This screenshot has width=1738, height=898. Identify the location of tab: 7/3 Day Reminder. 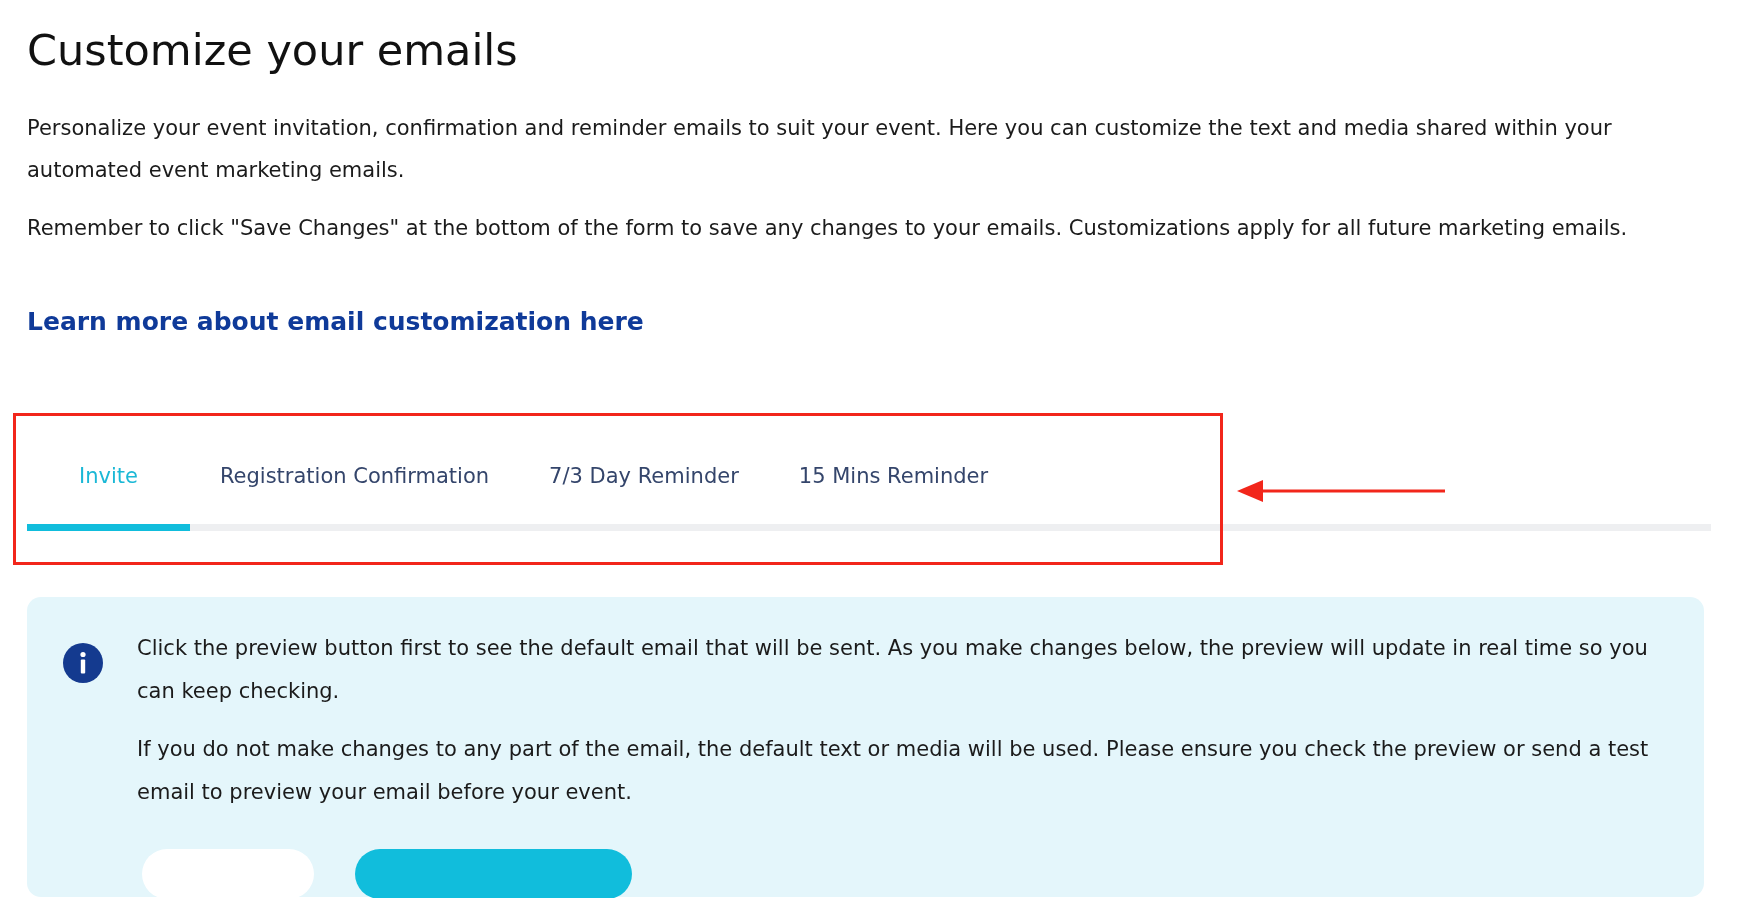
(644, 496).